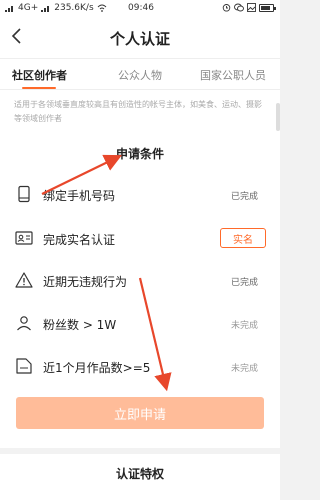 The image size is (320, 500). I want to click on status-time: 09:46, so click(141, 8).